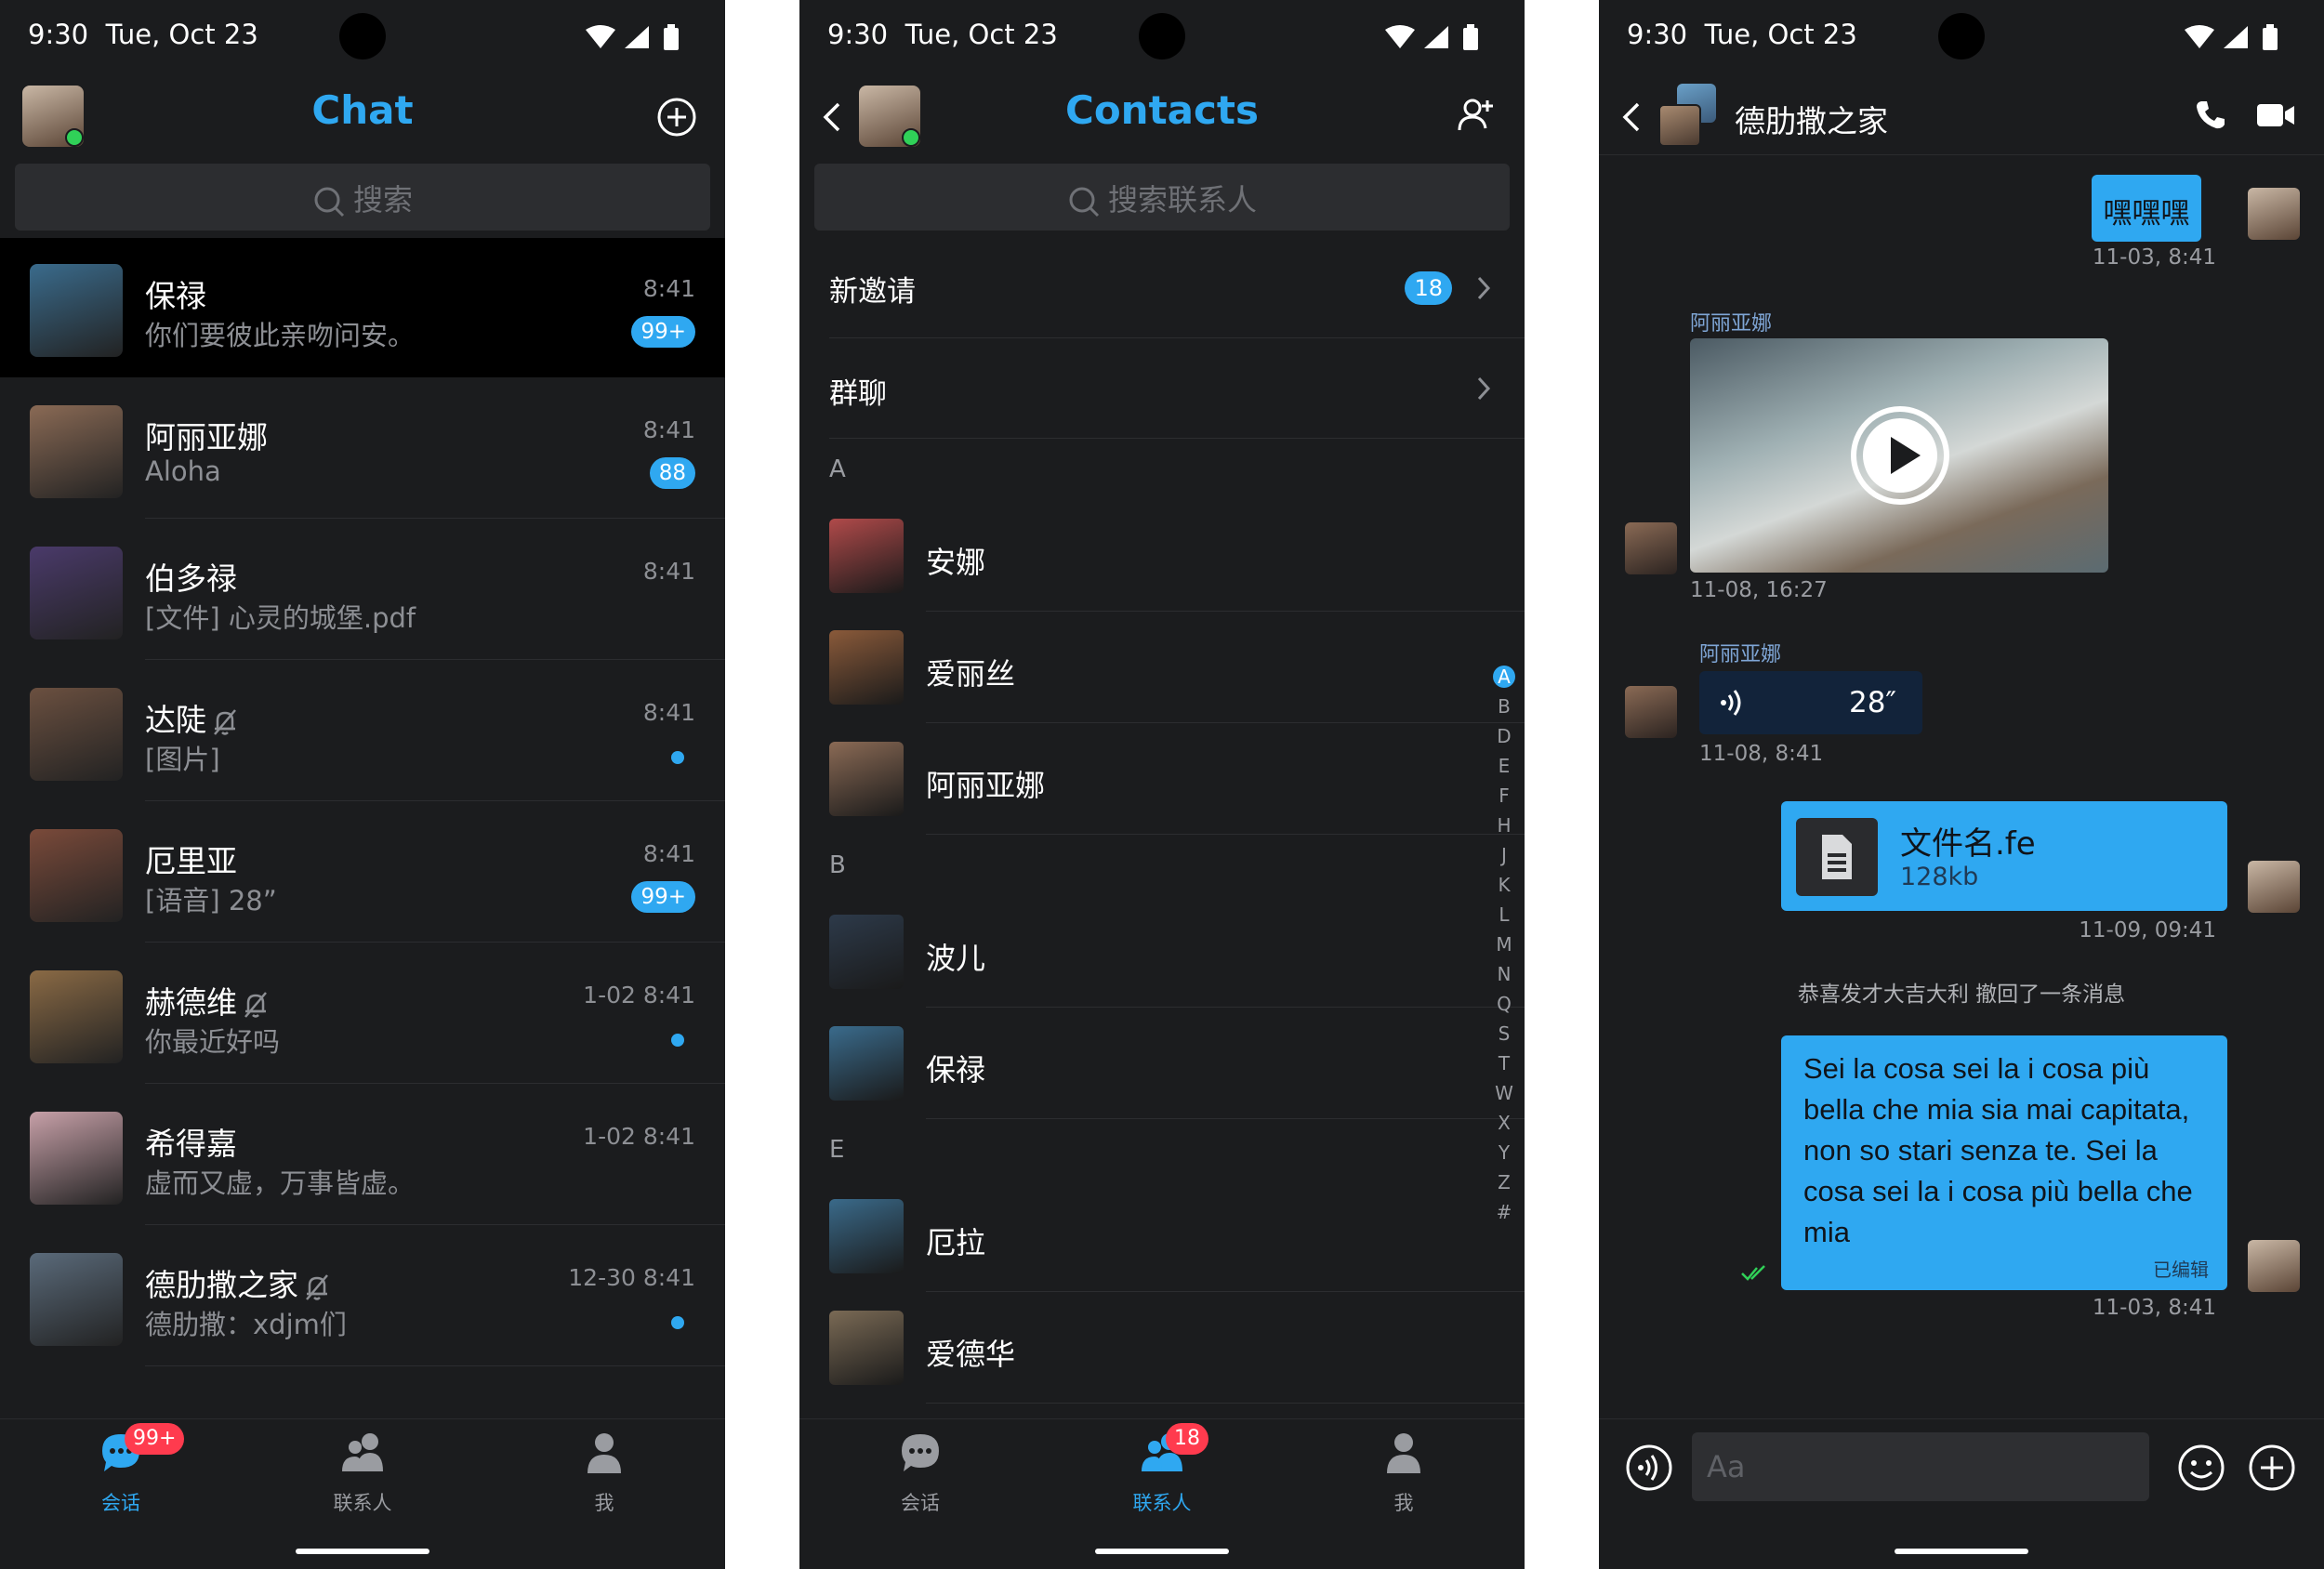  What do you see at coordinates (362, 115) in the screenshot?
I see `chat-header: Chat` at bounding box center [362, 115].